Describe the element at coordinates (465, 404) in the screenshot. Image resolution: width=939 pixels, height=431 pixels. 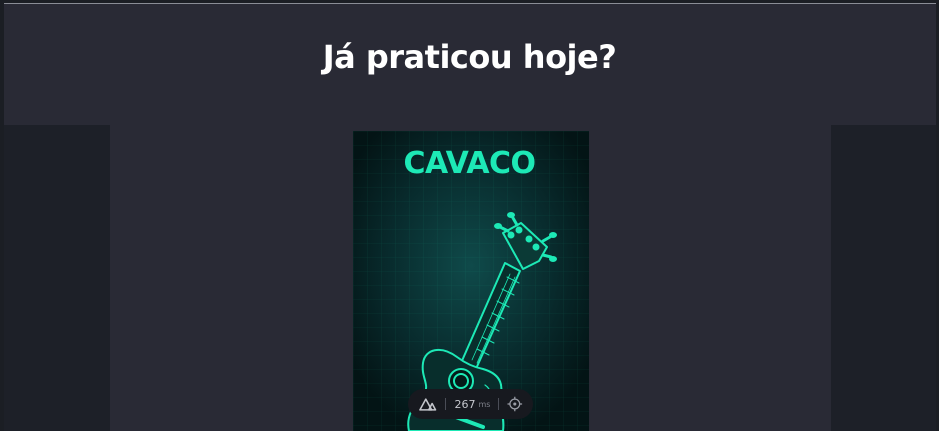
I see `response-time-value: 267` at that location.